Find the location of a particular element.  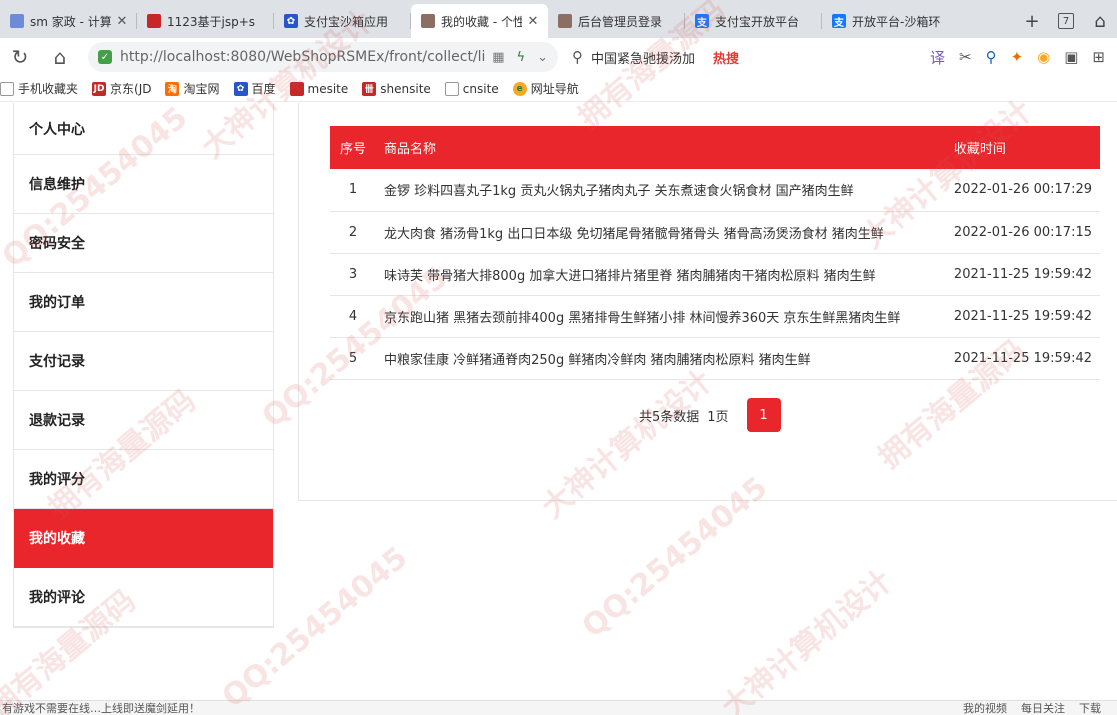

row-number: 2 is located at coordinates (353, 232).